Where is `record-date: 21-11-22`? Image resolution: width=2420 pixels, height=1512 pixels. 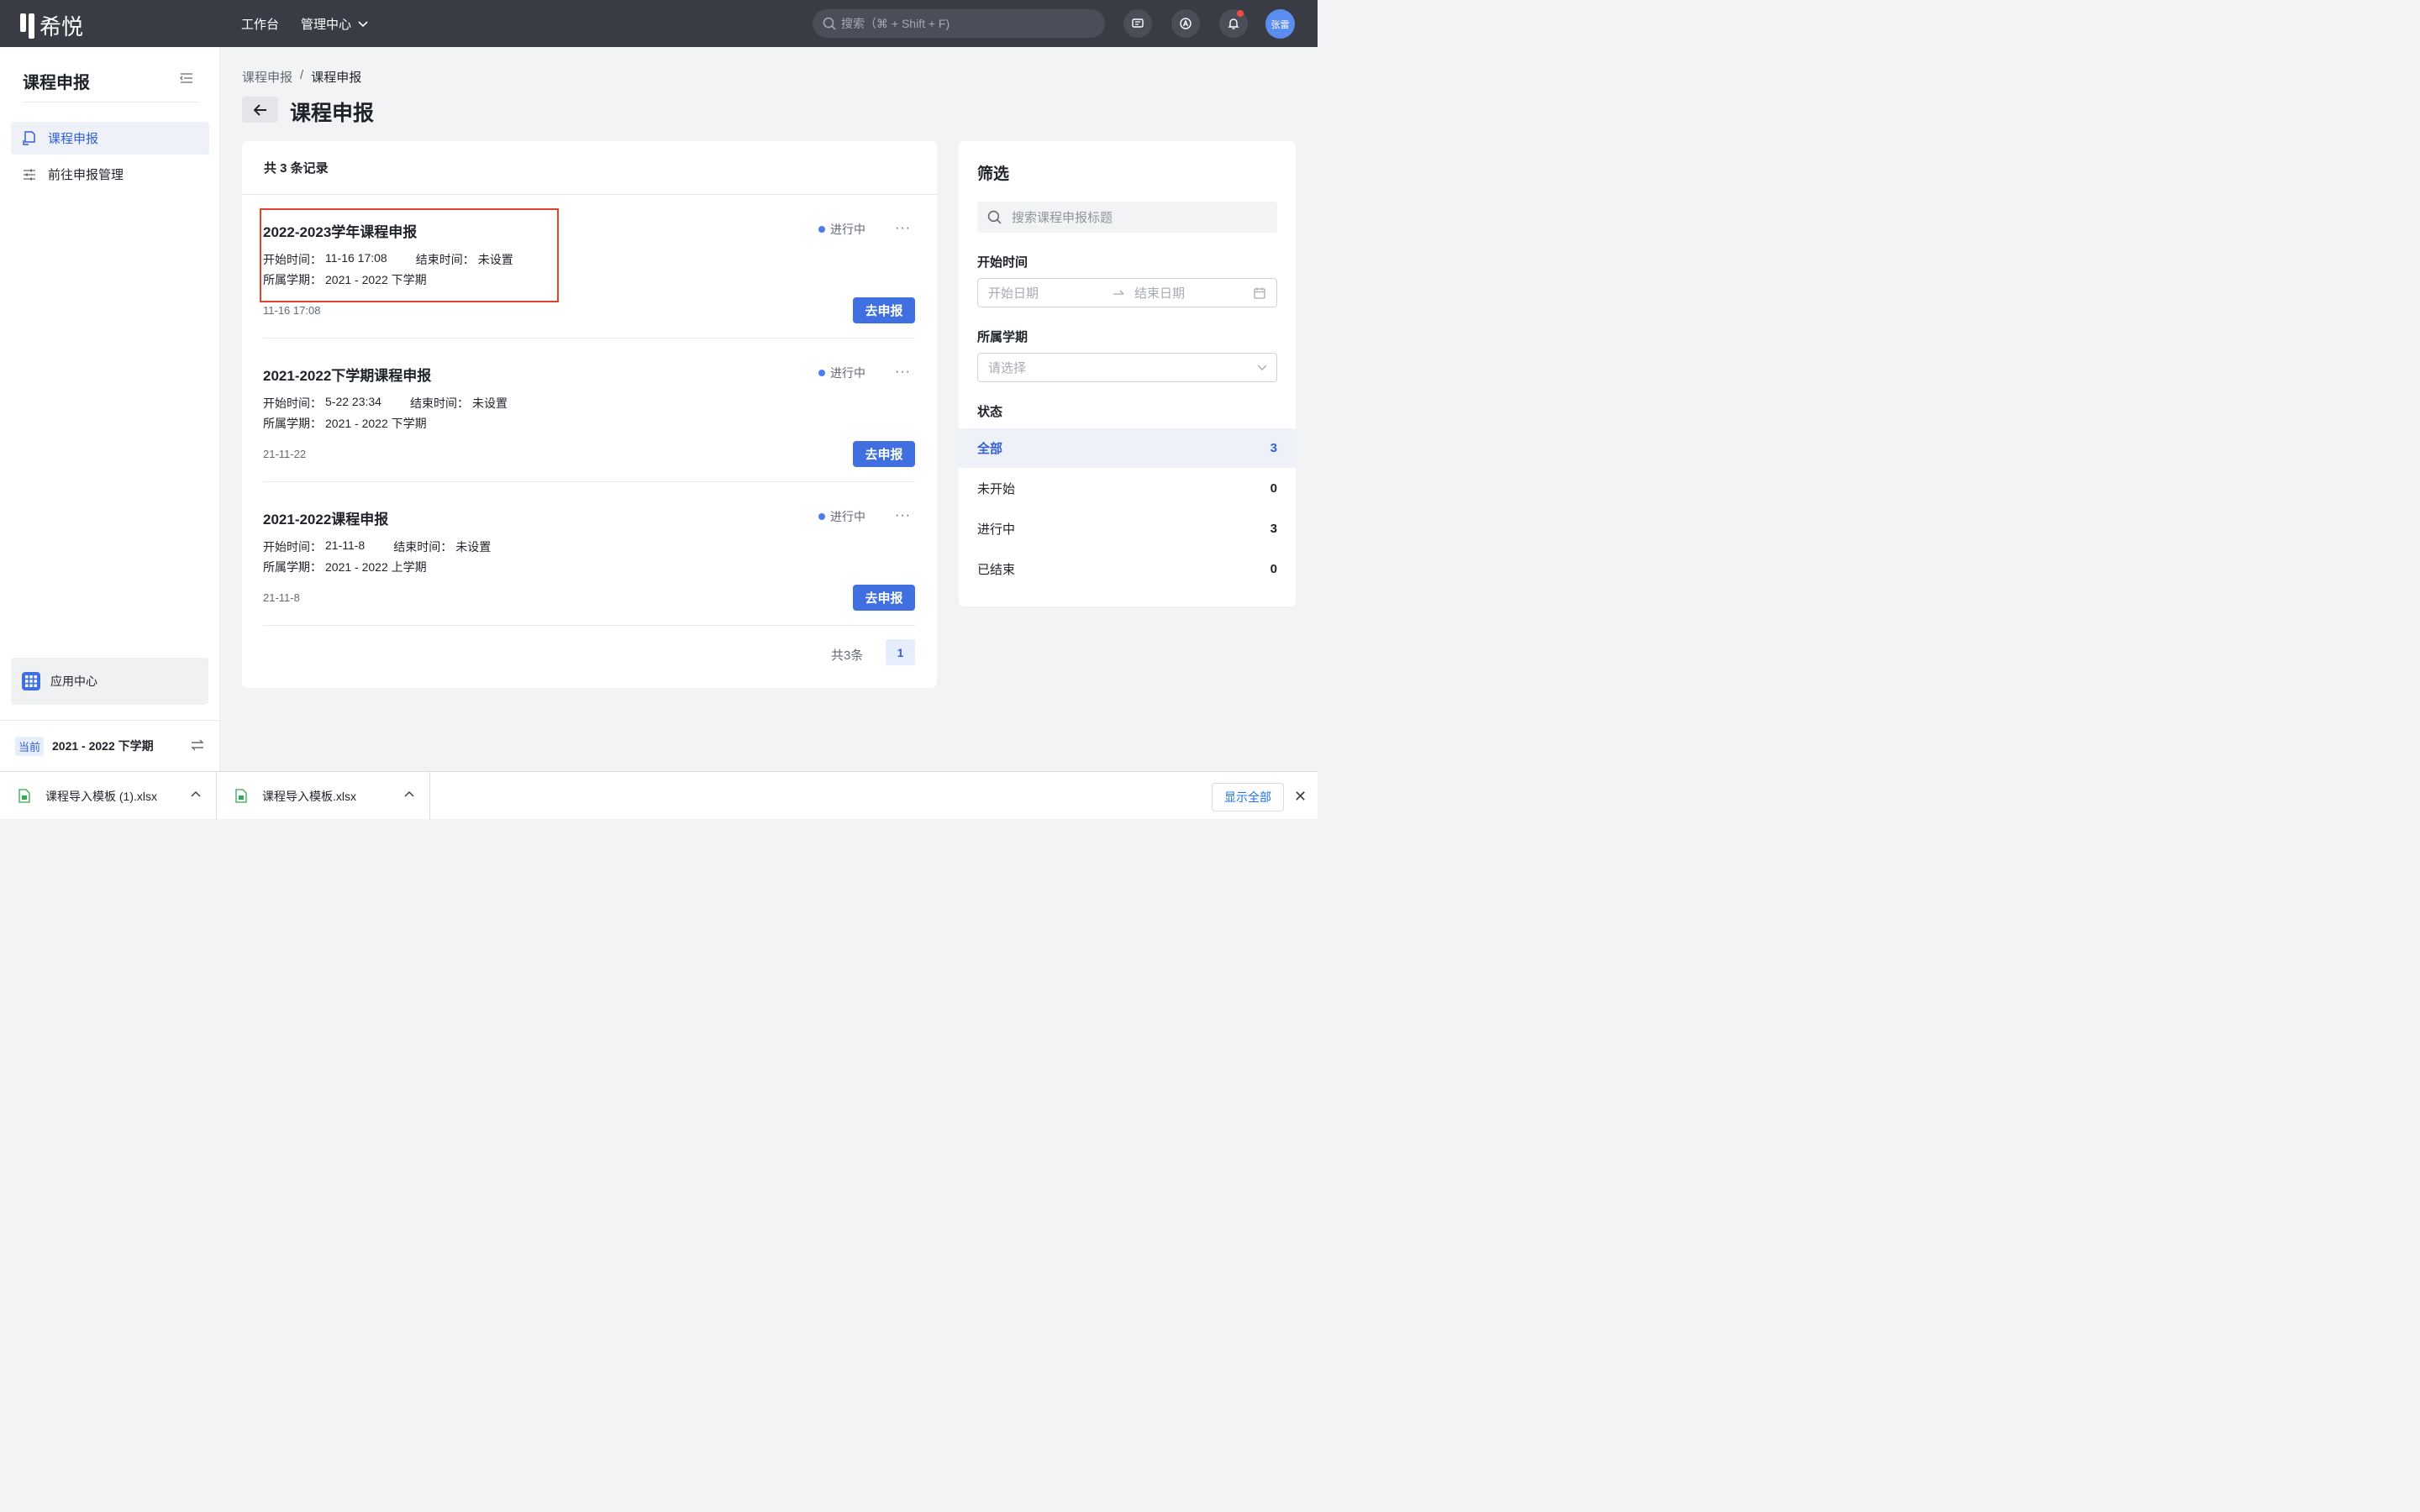 record-date: 21-11-22 is located at coordinates (285, 454).